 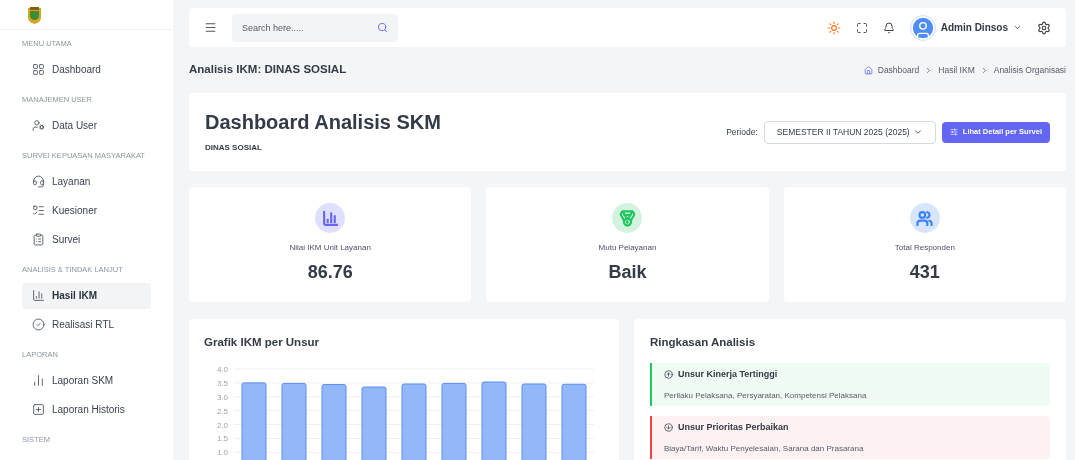 I want to click on chart-title: Grafik IKM per Unsur, so click(x=262, y=342).